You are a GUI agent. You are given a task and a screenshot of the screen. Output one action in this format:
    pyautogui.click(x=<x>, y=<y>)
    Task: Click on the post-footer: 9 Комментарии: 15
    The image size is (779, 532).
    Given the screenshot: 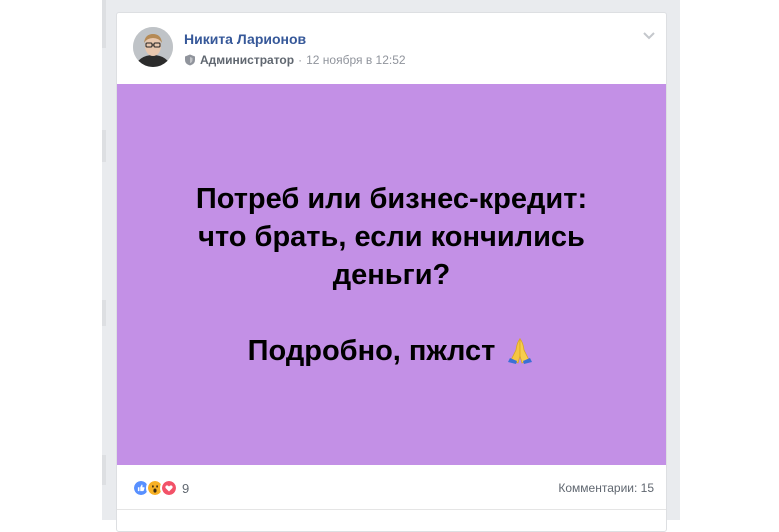 What is the action you would take?
    pyautogui.click(x=391, y=487)
    